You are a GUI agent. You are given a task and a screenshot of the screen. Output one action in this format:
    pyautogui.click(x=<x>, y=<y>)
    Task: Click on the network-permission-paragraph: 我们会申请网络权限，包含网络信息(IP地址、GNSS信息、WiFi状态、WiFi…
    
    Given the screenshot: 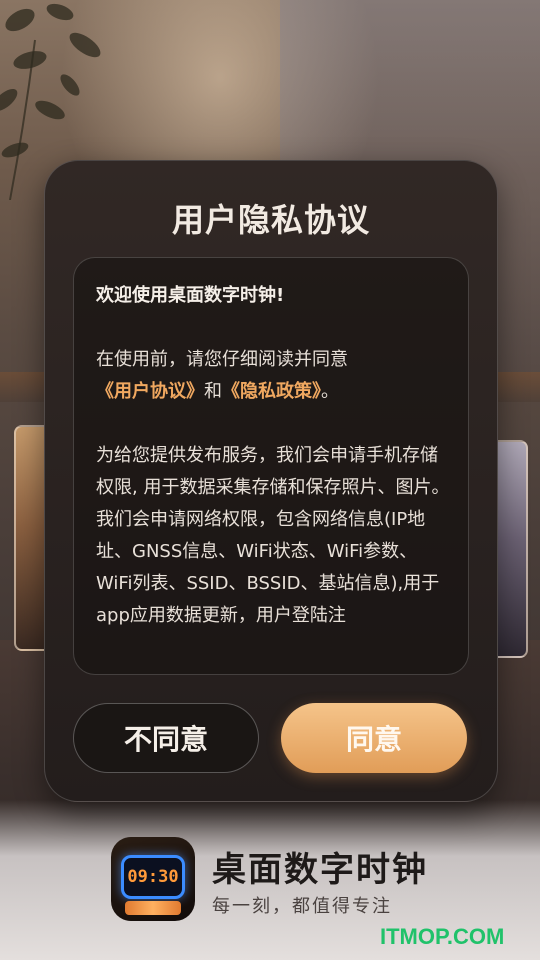 What is the action you would take?
    pyautogui.click(x=268, y=567)
    